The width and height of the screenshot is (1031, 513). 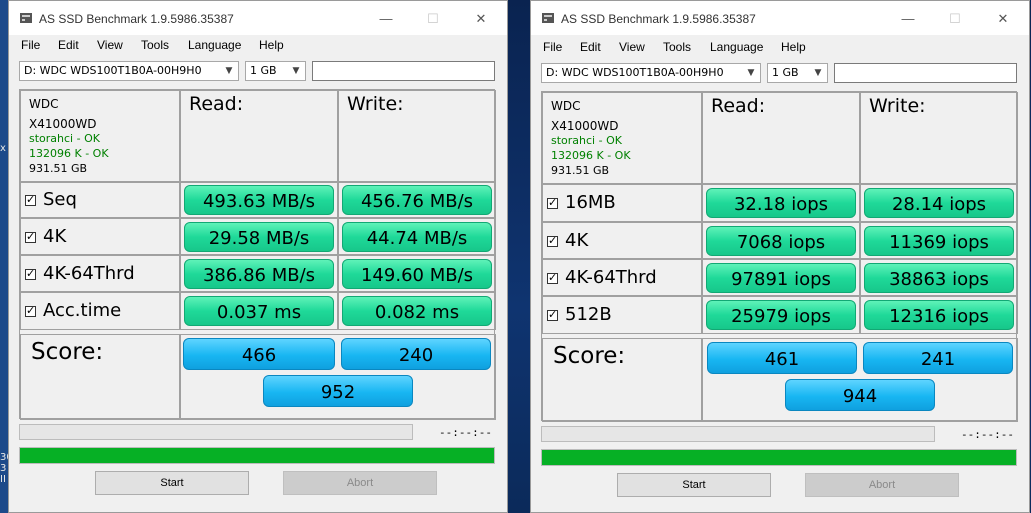 What do you see at coordinates (69, 153) in the screenshot?
I see `alignment-status: 132096 K - OK` at bounding box center [69, 153].